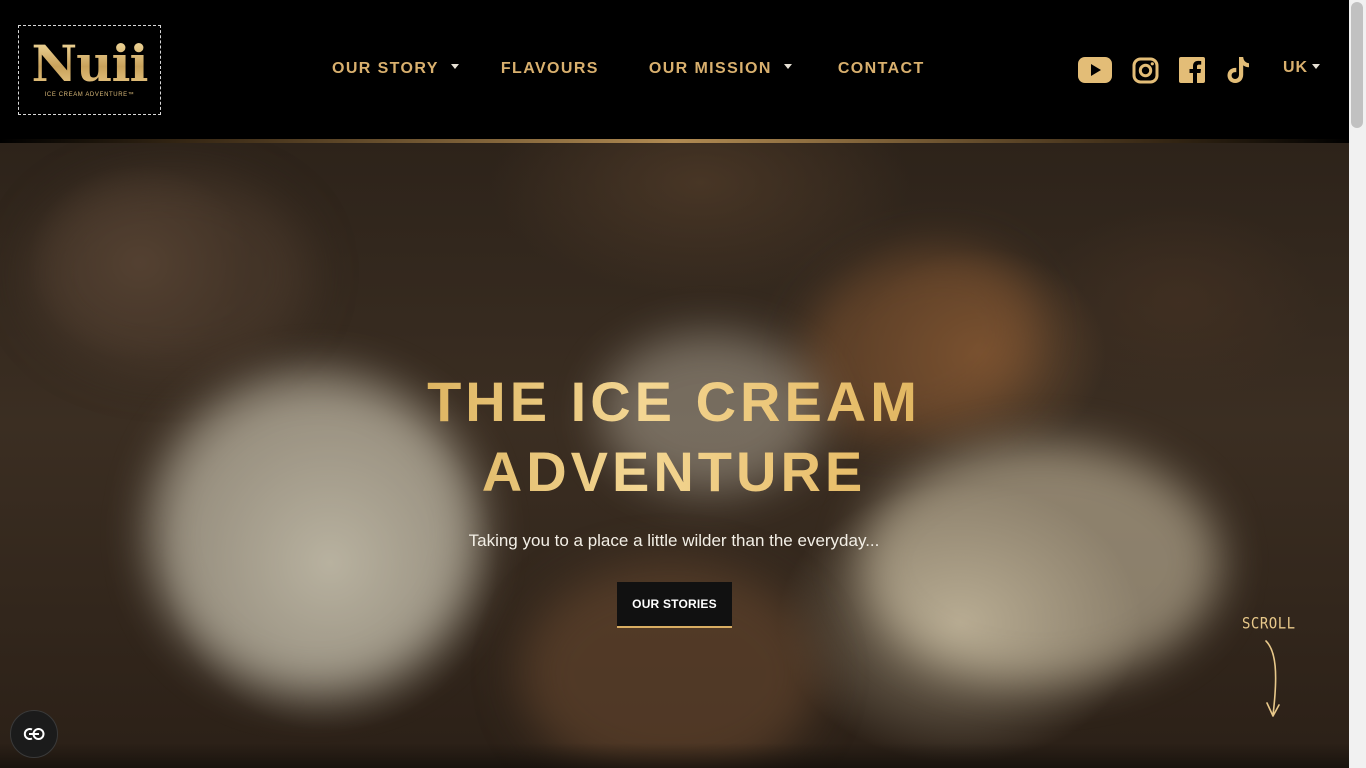 This screenshot has width=1366, height=768. What do you see at coordinates (89, 63) in the screenshot?
I see `logo-wordmark: Nuii` at bounding box center [89, 63].